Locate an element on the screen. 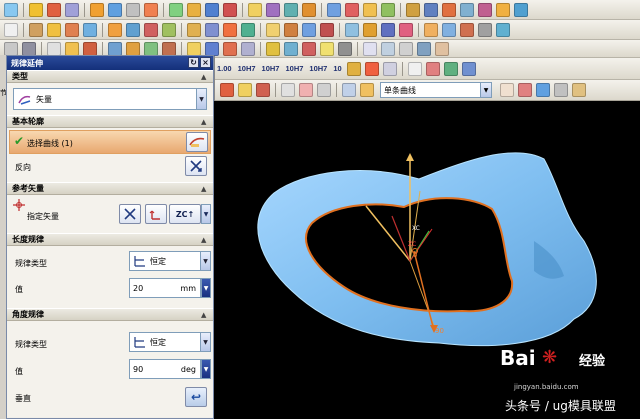 Image resolution: width=640 pixels, height=419 pixels. angle-law-type-combo: 恒定 ▼ is located at coordinates (170, 342).